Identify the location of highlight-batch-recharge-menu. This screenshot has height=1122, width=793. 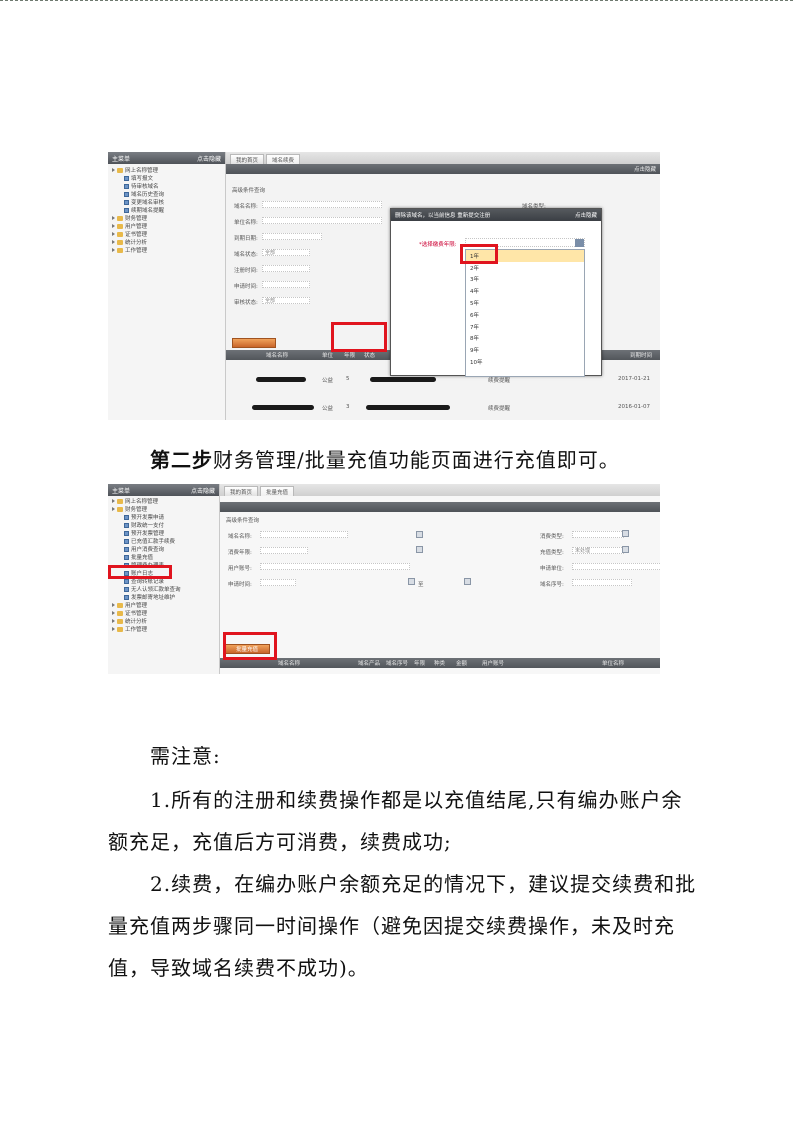
(140, 572).